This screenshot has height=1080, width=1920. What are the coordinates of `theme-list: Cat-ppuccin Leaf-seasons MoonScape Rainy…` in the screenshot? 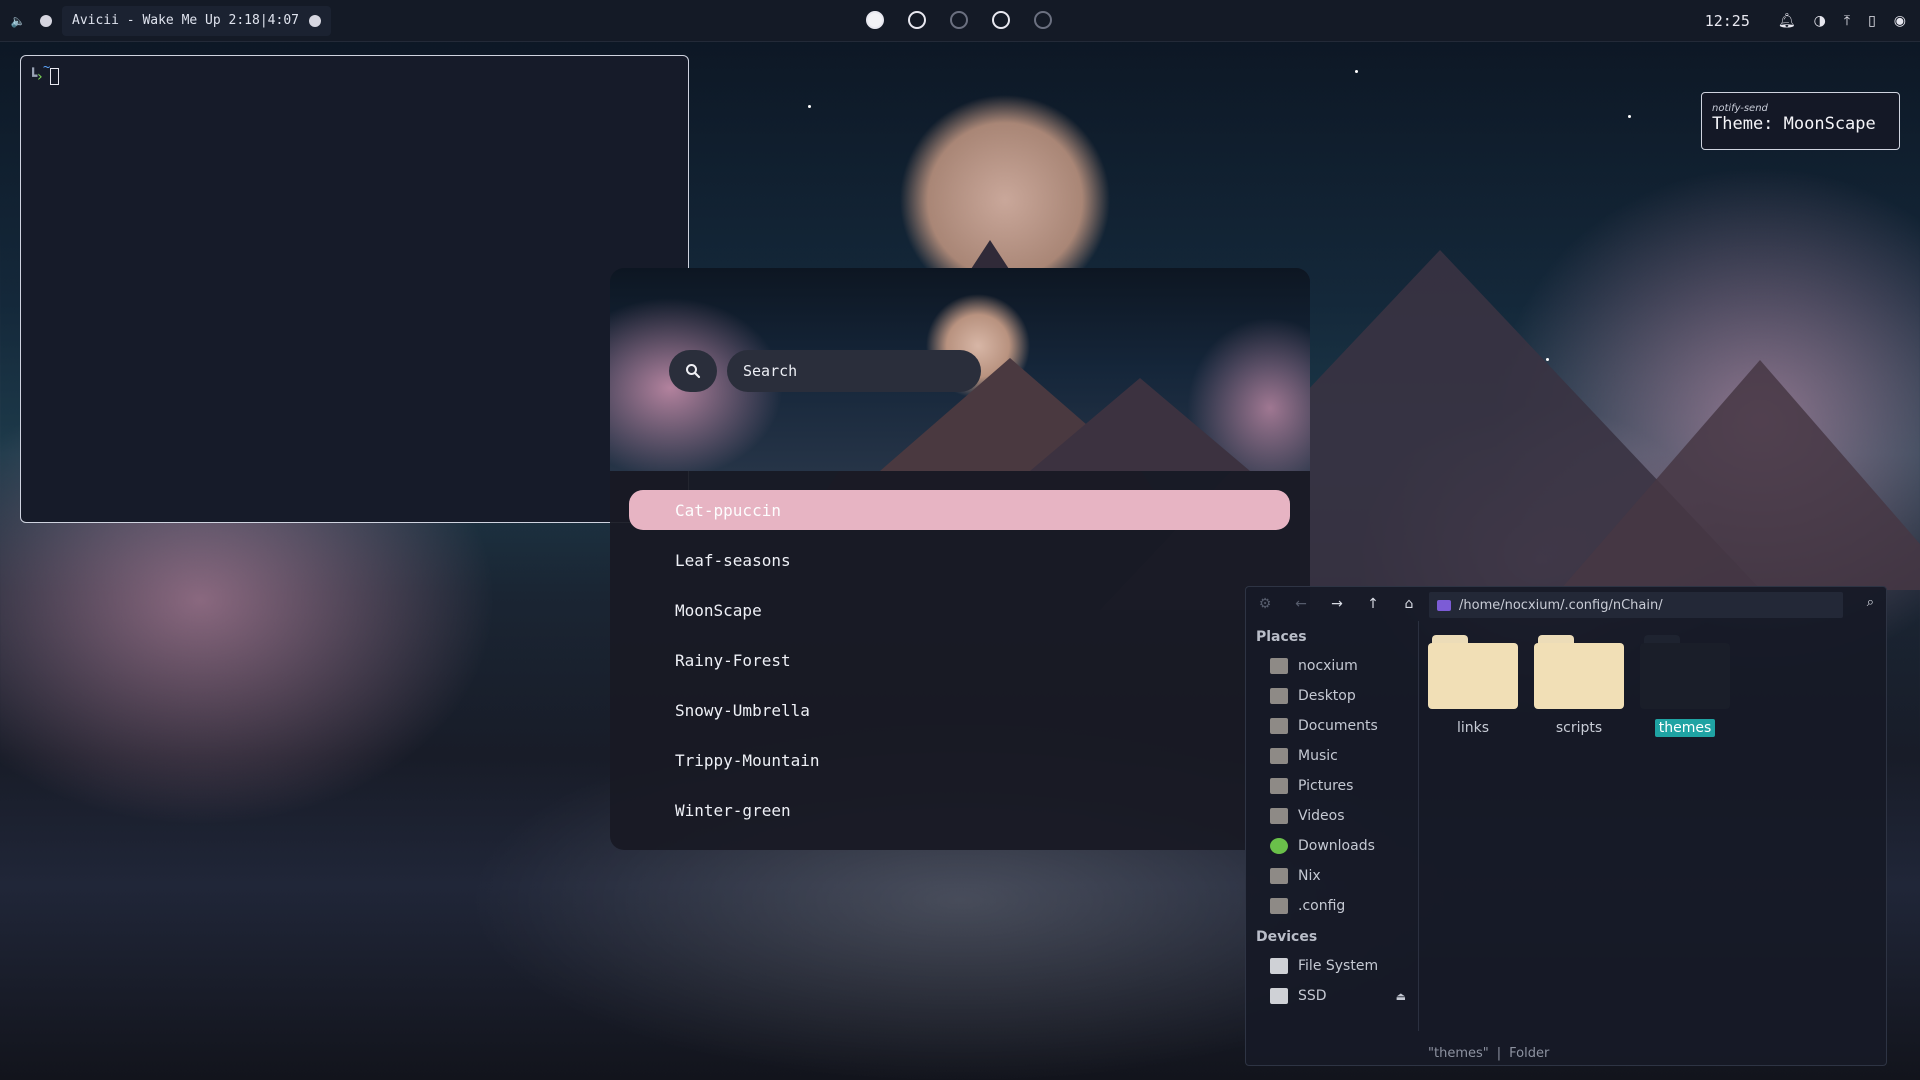 It's located at (959, 665).